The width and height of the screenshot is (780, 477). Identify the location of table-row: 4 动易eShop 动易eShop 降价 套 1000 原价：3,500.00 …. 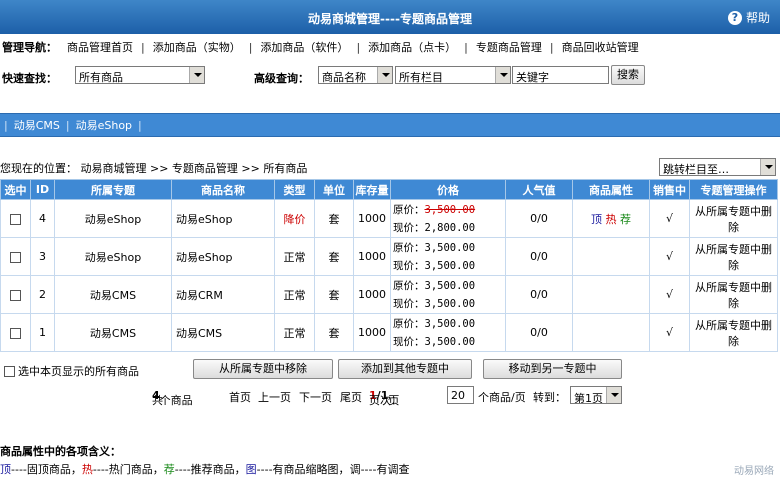
(389, 218).